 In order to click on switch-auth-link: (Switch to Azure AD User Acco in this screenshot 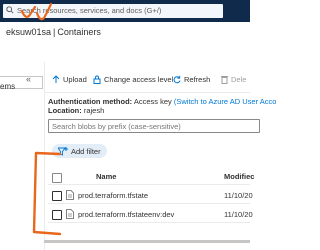, I will do `click(225, 101)`.